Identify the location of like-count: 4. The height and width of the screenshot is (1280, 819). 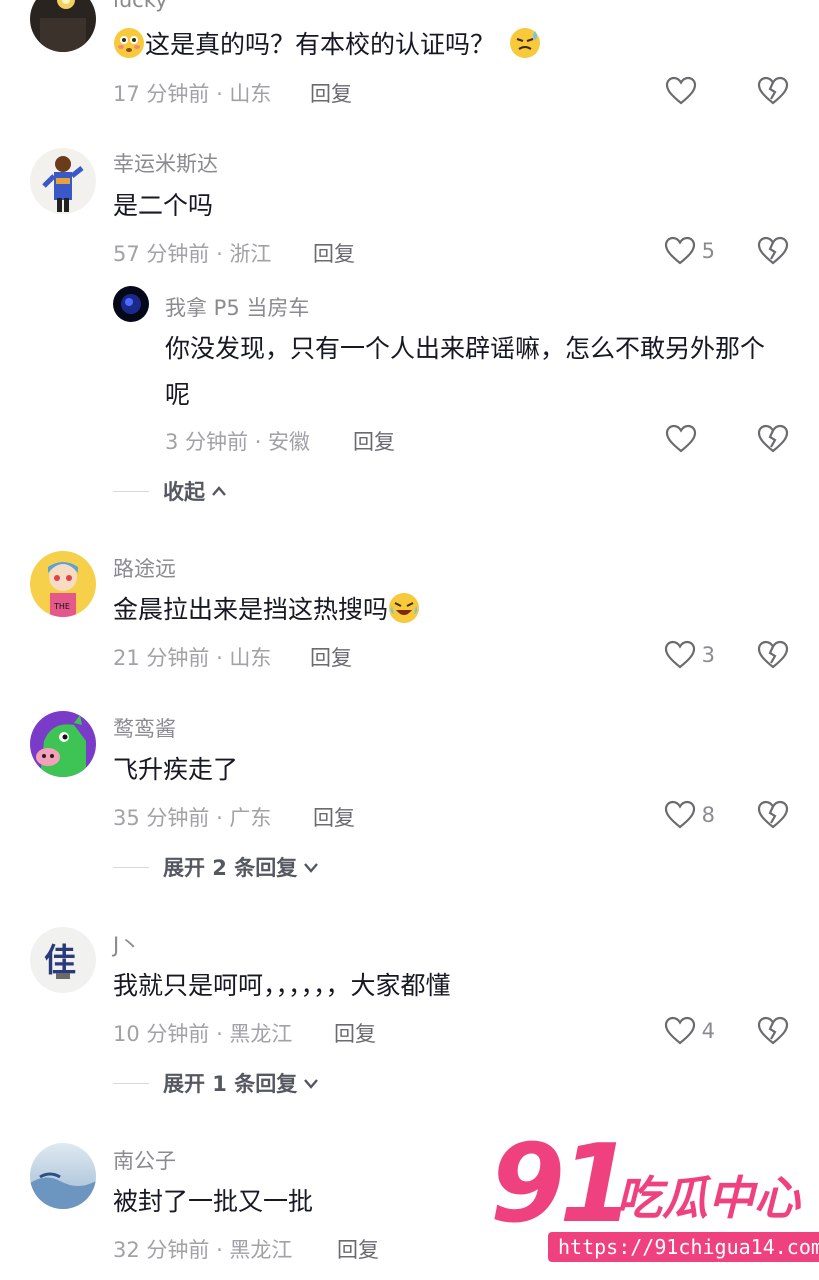
(708, 1031).